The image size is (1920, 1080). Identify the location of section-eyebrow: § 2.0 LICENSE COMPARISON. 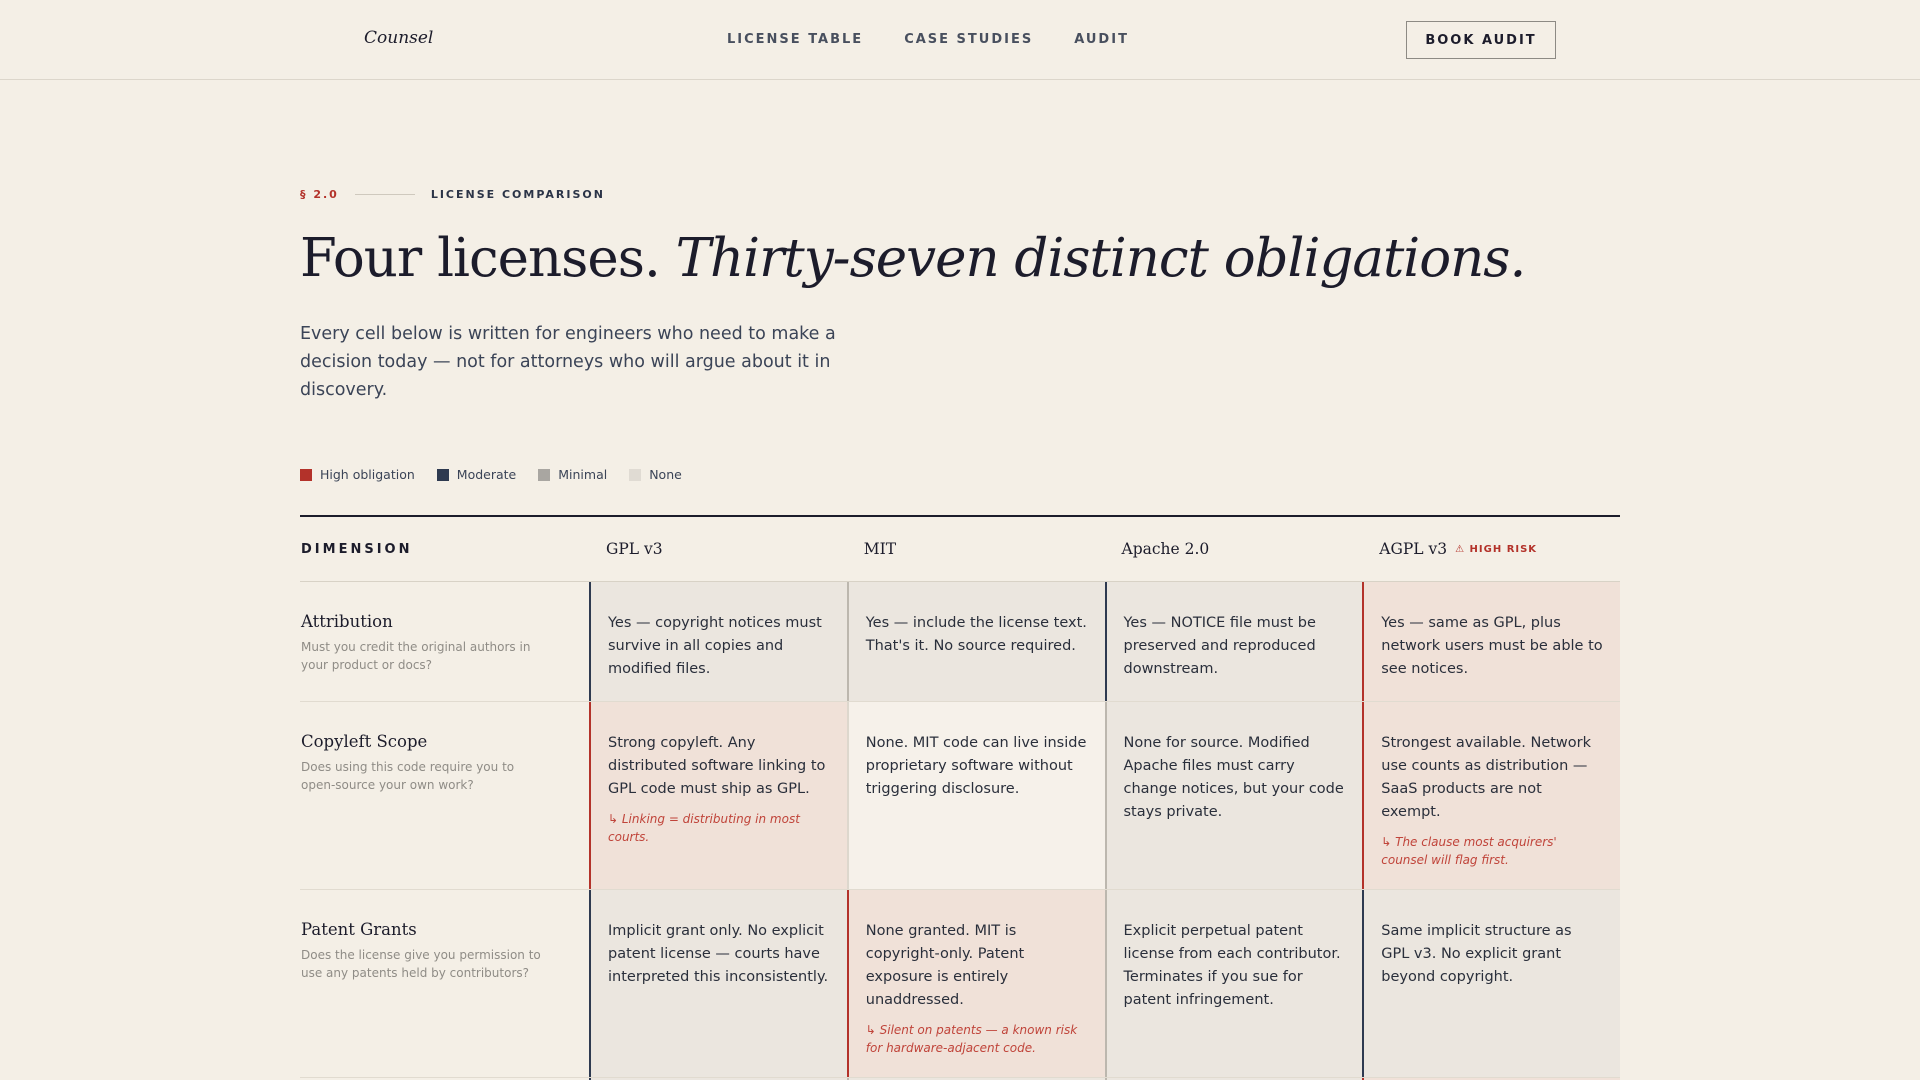
(452, 194).